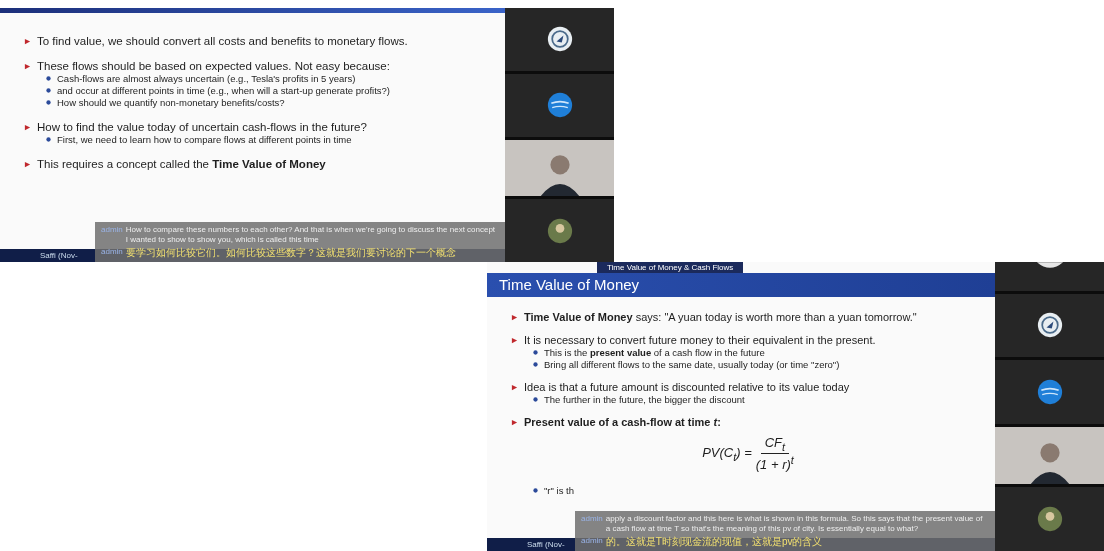  What do you see at coordinates (202, 127) in the screenshot?
I see `bullet-text: How to find the value today of uncertain cash-flows in the future?` at bounding box center [202, 127].